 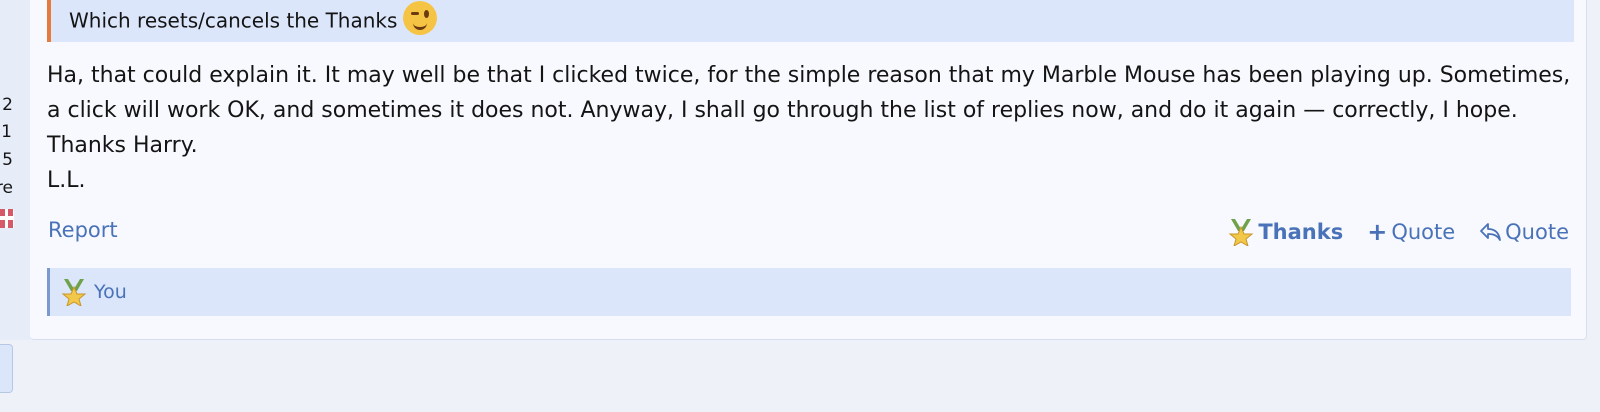 I want to click on plus-icon: +, so click(x=1377, y=232).